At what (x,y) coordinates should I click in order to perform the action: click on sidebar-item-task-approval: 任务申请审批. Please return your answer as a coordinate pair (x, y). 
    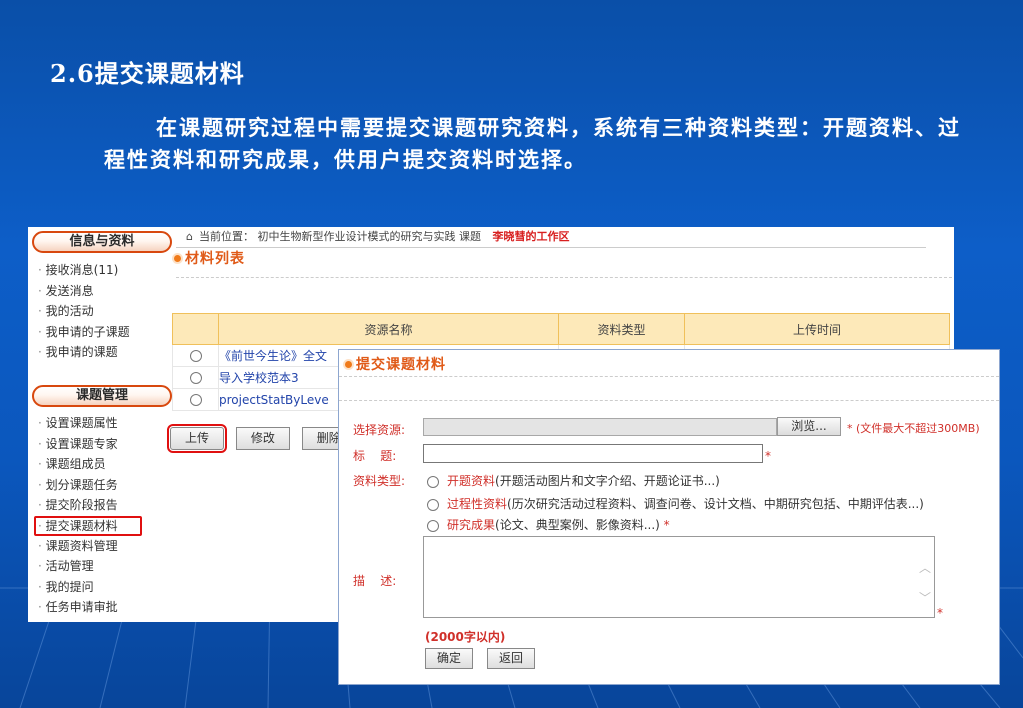
    Looking at the image, I should click on (103, 607).